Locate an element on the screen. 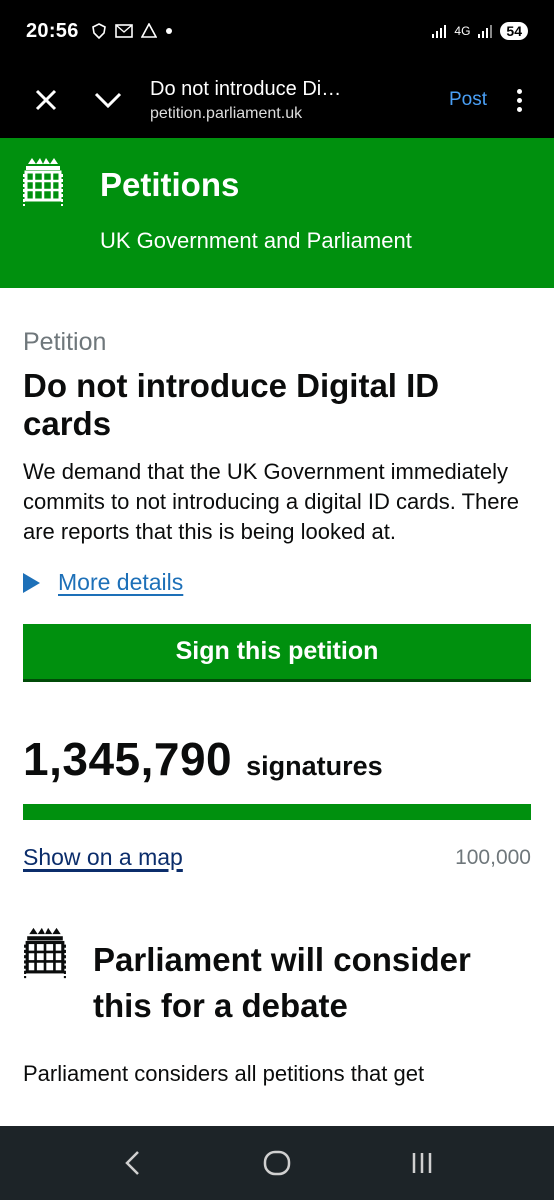  debate-threshold: 100,000 is located at coordinates (493, 857).